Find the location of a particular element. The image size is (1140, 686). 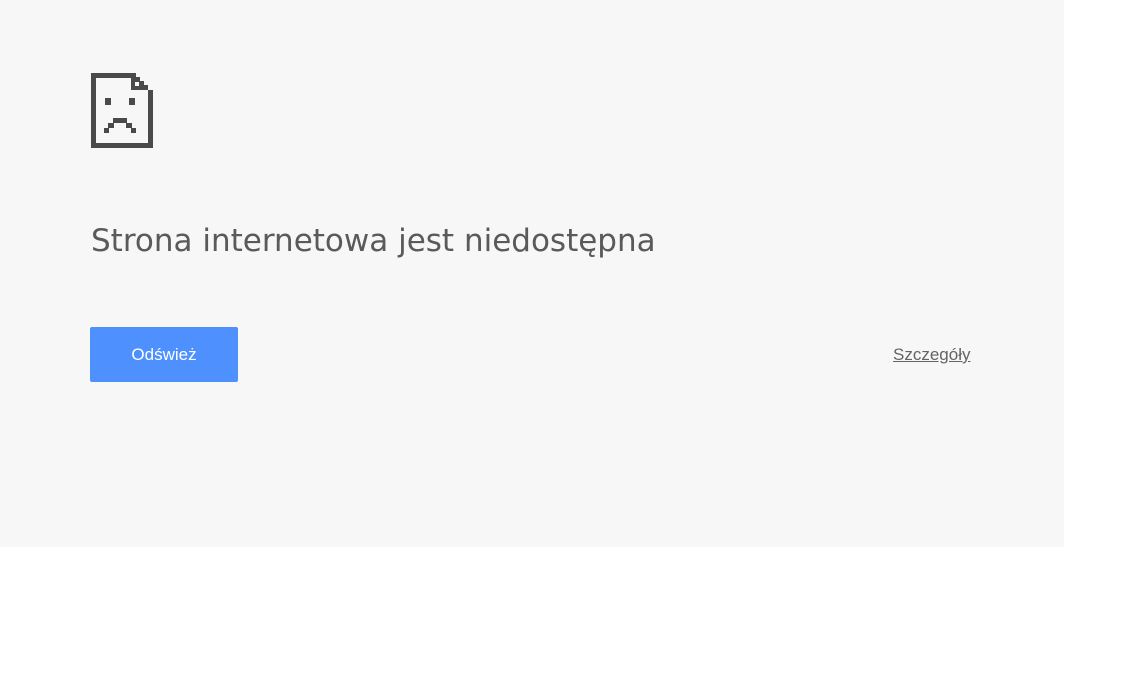

reload-button: Odśwież is located at coordinates (164, 354).